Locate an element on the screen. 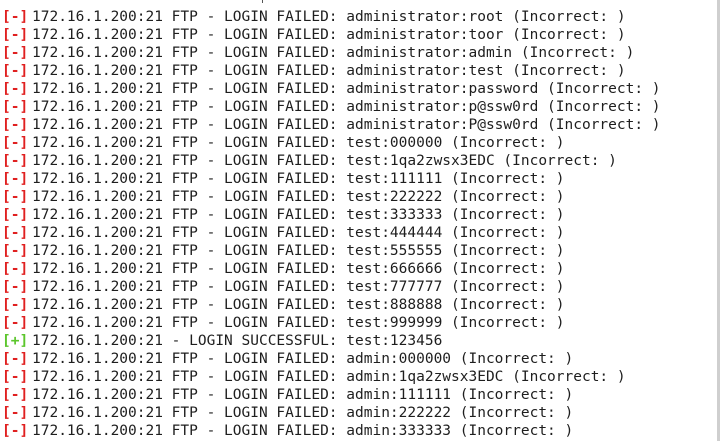 This screenshot has width=720, height=441. success-marker: [+] is located at coordinates (15, 341).